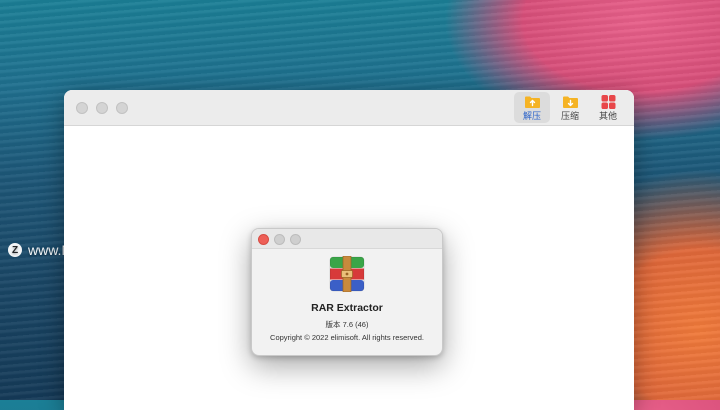 This screenshot has height=410, width=720. I want to click on window-controls, so click(102, 108).